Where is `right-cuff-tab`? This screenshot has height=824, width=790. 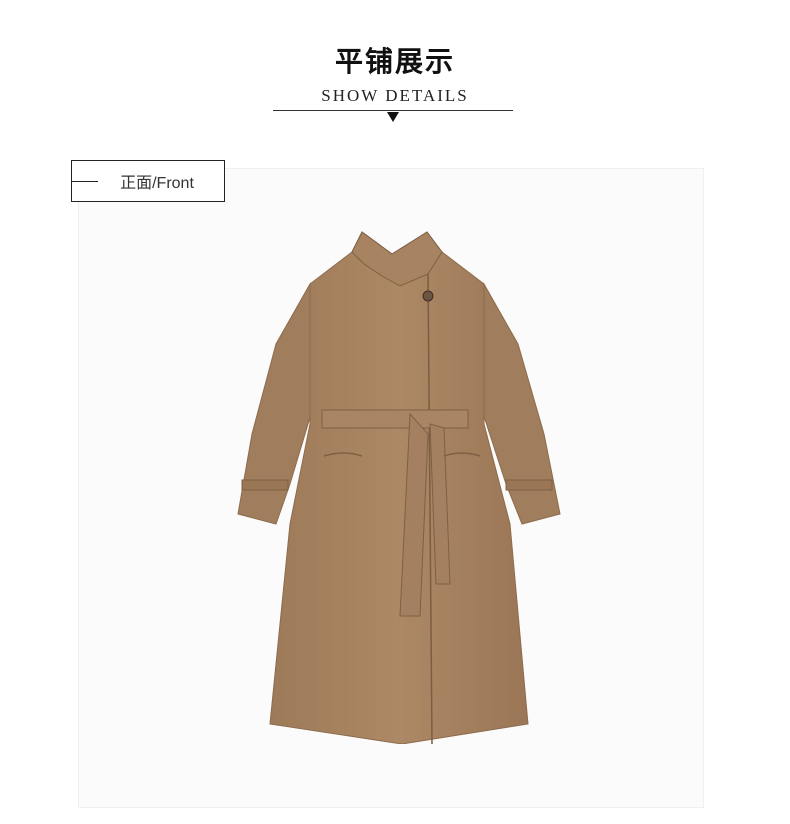
right-cuff-tab is located at coordinates (529, 485).